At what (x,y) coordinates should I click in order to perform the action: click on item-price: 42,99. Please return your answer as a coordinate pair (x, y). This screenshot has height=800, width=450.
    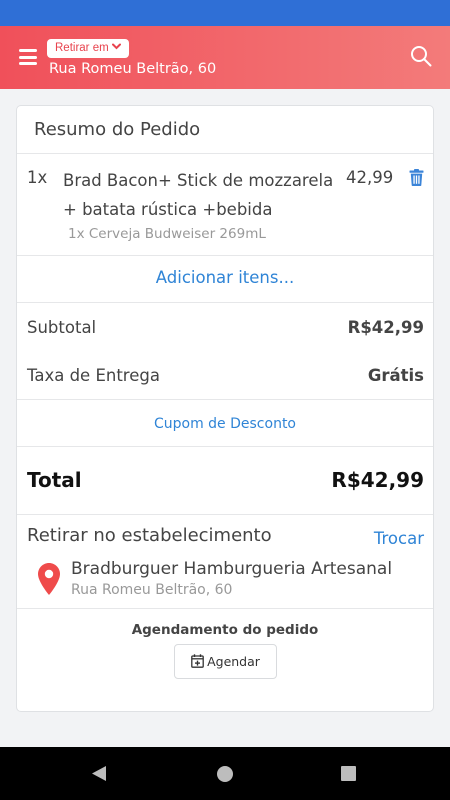
    Looking at the image, I should click on (370, 177).